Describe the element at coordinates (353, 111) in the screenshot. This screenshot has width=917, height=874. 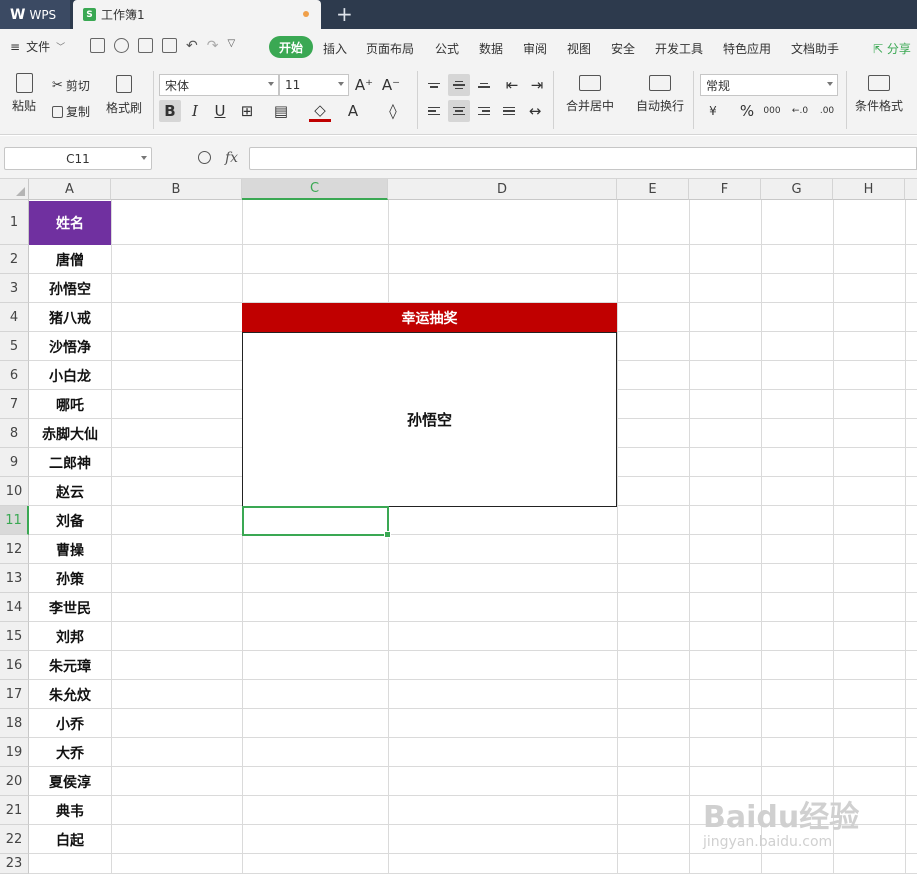
I see `font-color-icon: A` at that location.